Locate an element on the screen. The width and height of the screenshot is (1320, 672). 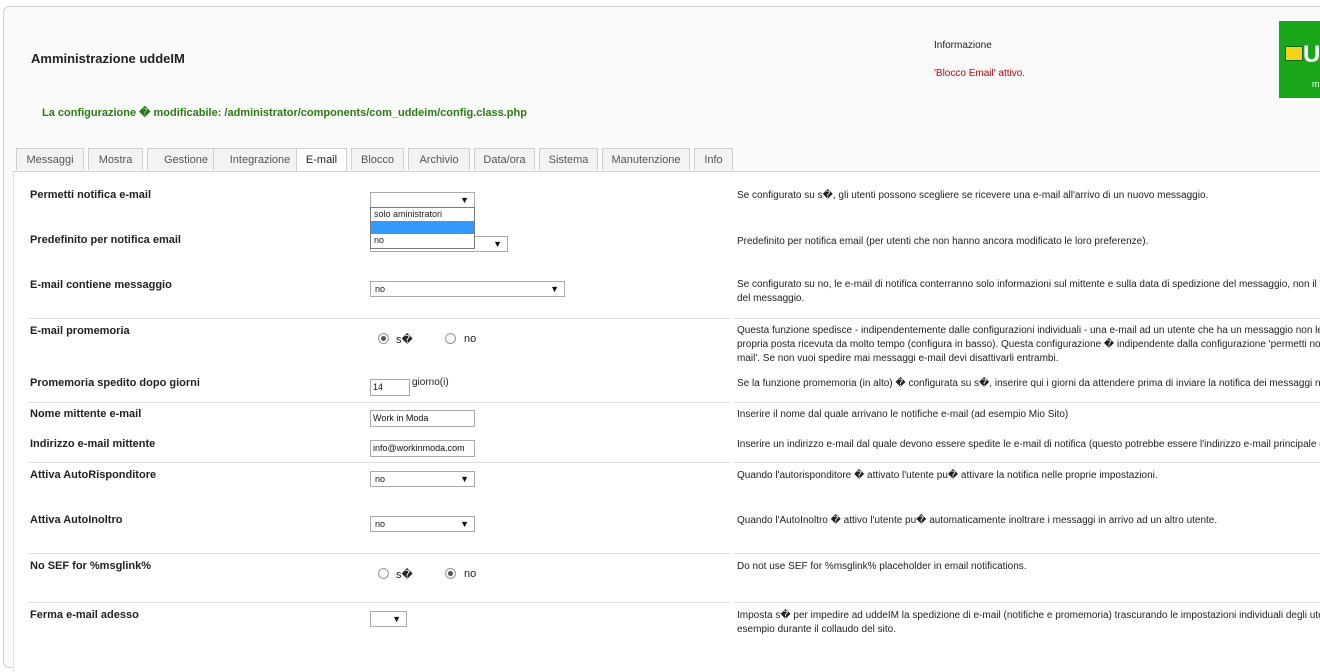
tab-email: E-mail is located at coordinates (321, 160).